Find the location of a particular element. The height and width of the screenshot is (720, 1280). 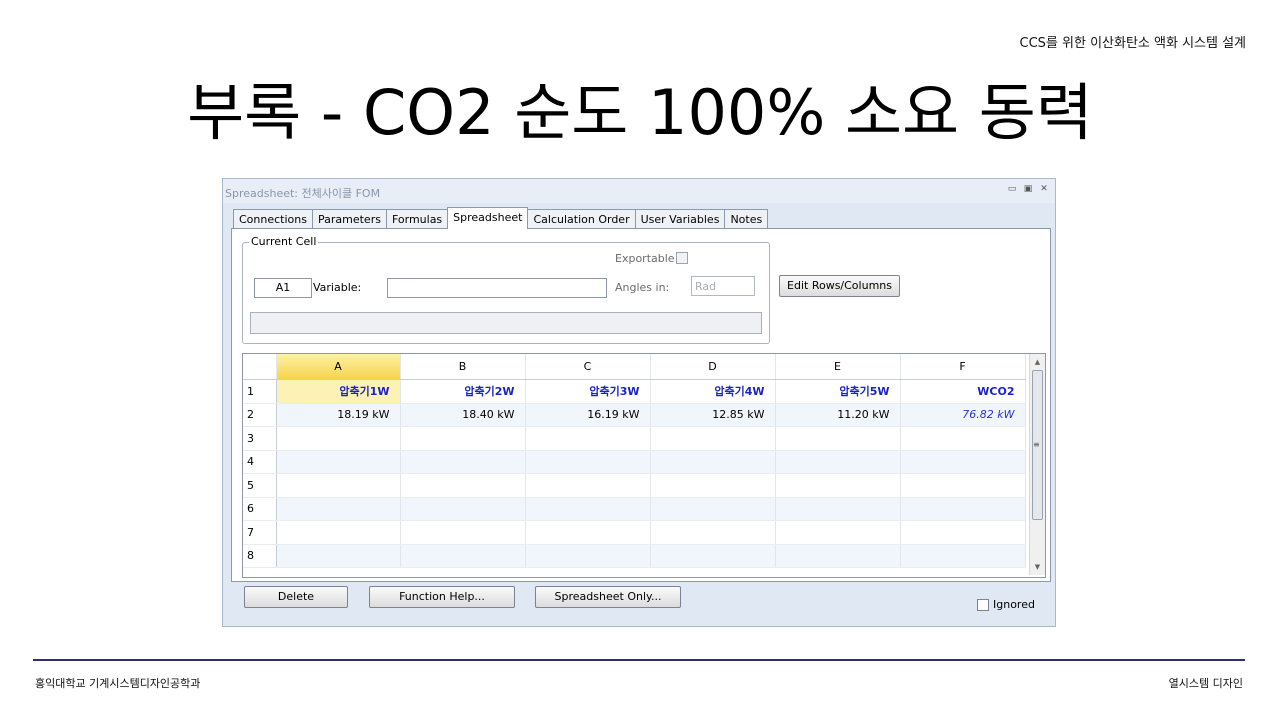

tab-spreadsheet: Spreadsheet is located at coordinates (488, 218).